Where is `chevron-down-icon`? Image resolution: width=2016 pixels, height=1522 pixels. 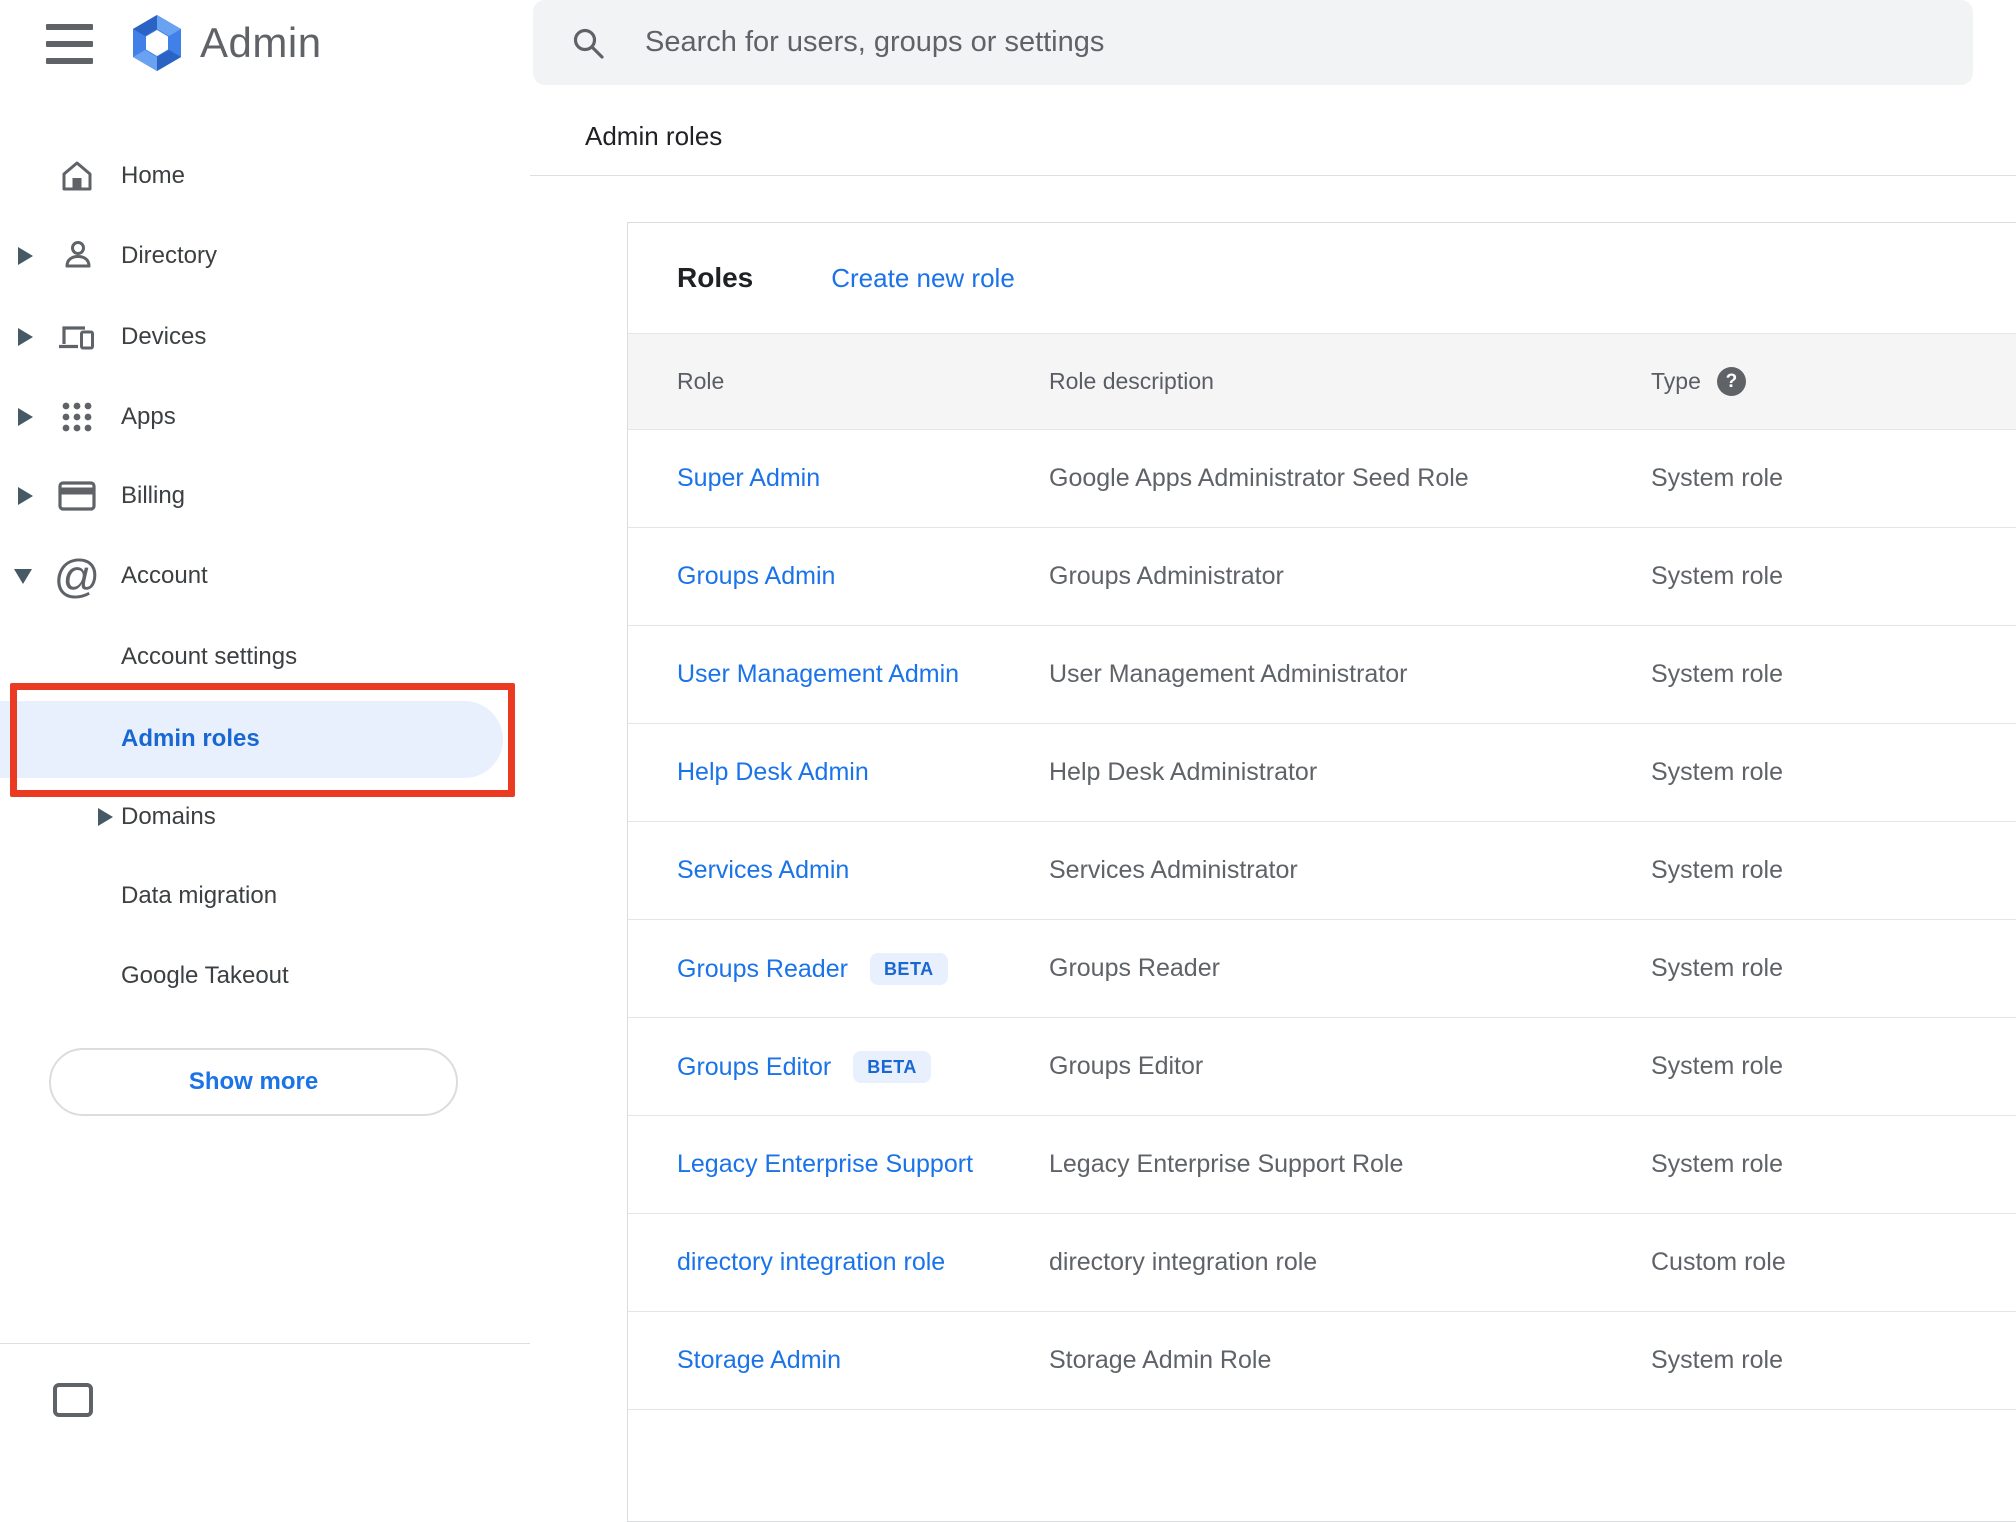 chevron-down-icon is located at coordinates (23, 576).